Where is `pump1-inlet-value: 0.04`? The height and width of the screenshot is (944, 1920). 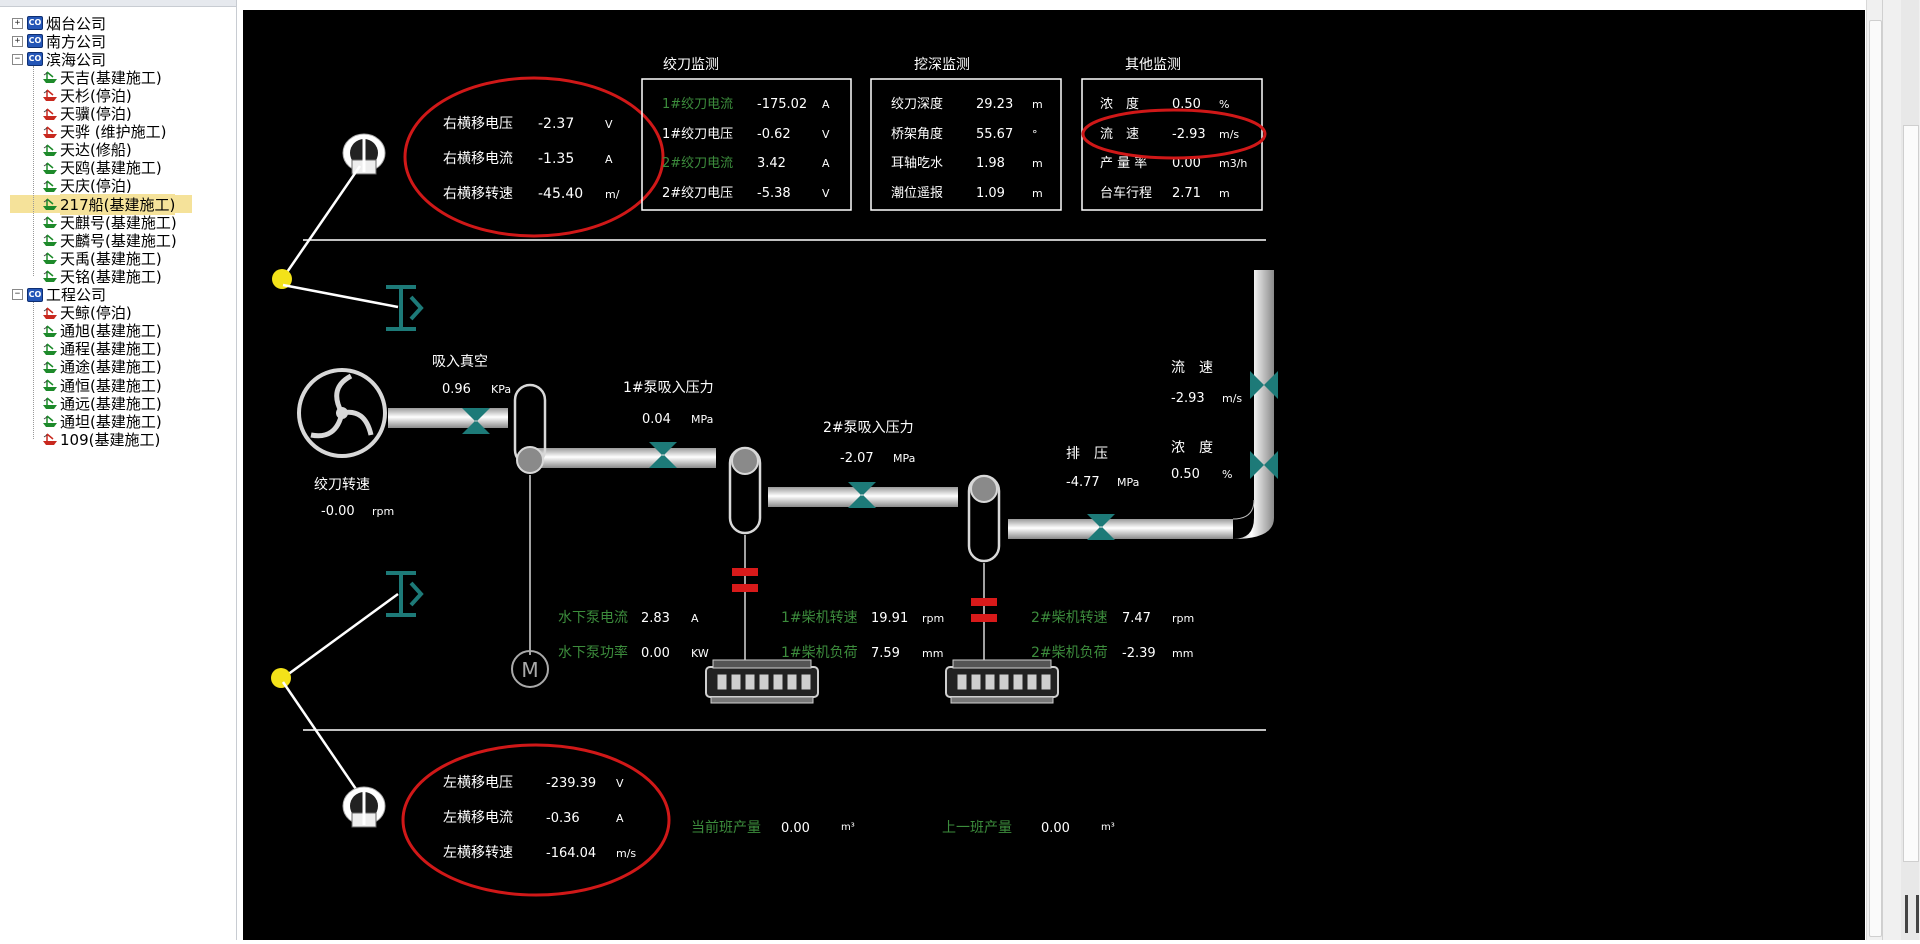
pump1-inlet-value: 0.04 is located at coordinates (656, 419).